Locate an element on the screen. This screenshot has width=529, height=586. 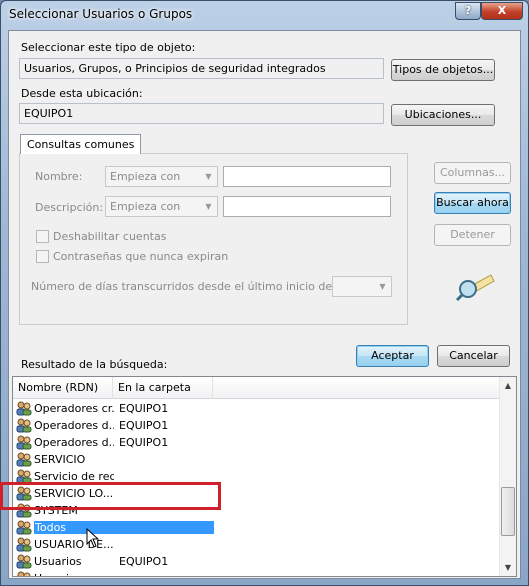
object-type-label: Seleccionar este tipo de objeto: is located at coordinates (108, 47).